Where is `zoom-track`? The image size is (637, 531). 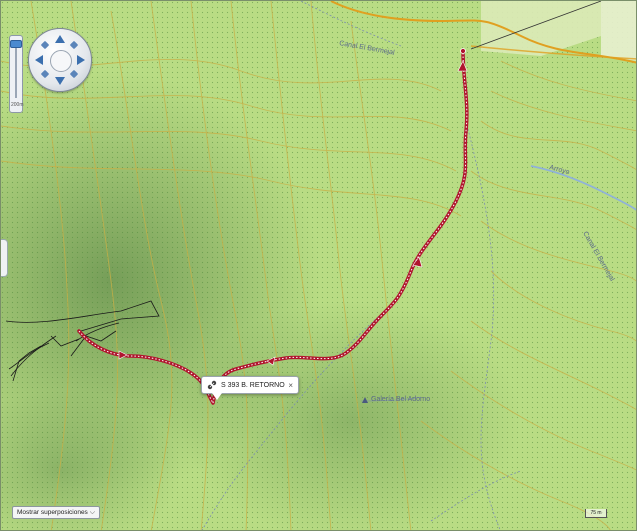
zoom-track is located at coordinates (16, 73).